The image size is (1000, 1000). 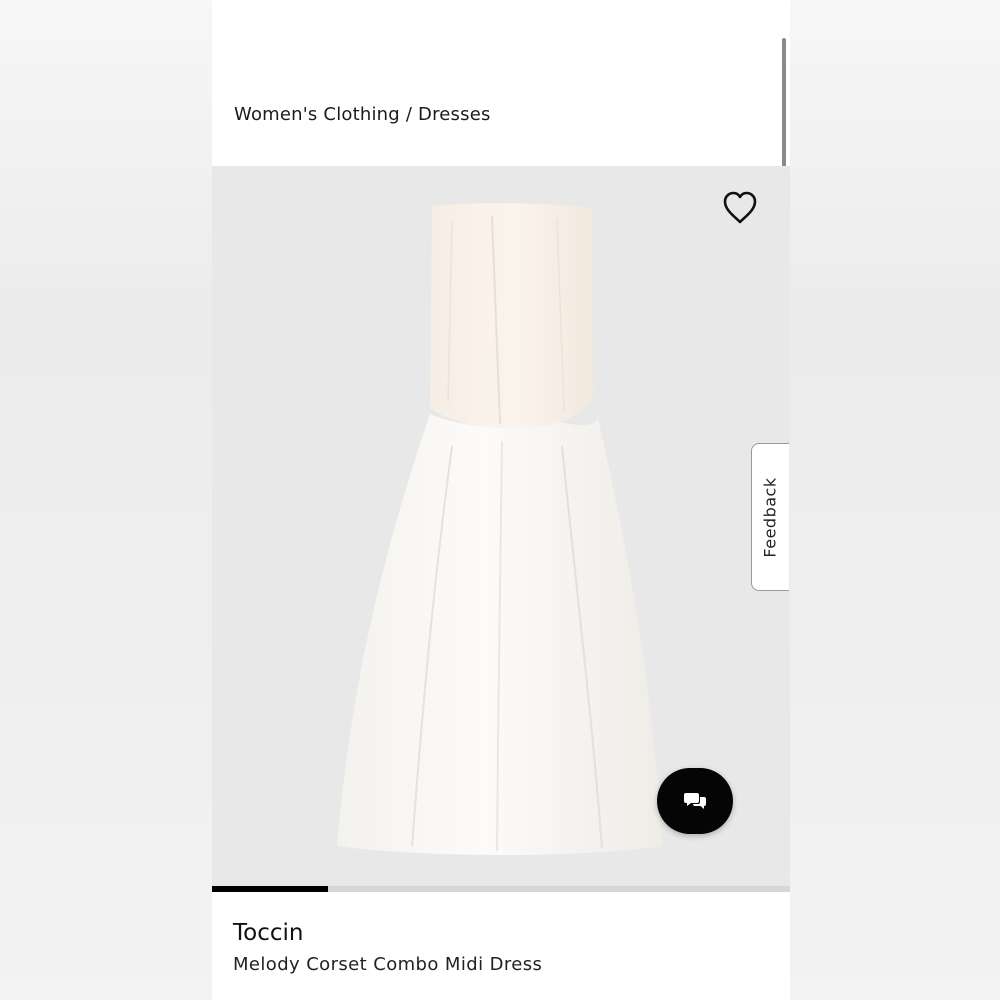 I want to click on feedback-tab: Feedback, so click(x=770, y=517).